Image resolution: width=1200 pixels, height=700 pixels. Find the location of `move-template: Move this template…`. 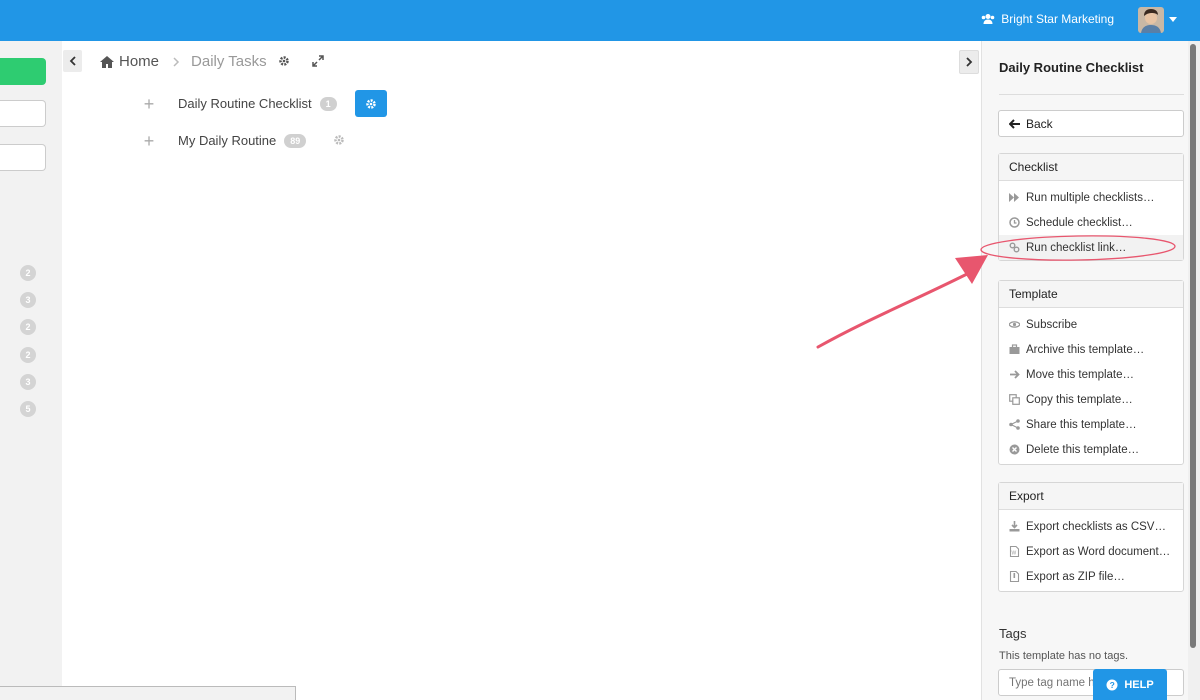

move-template: Move this template… is located at coordinates (1091, 374).